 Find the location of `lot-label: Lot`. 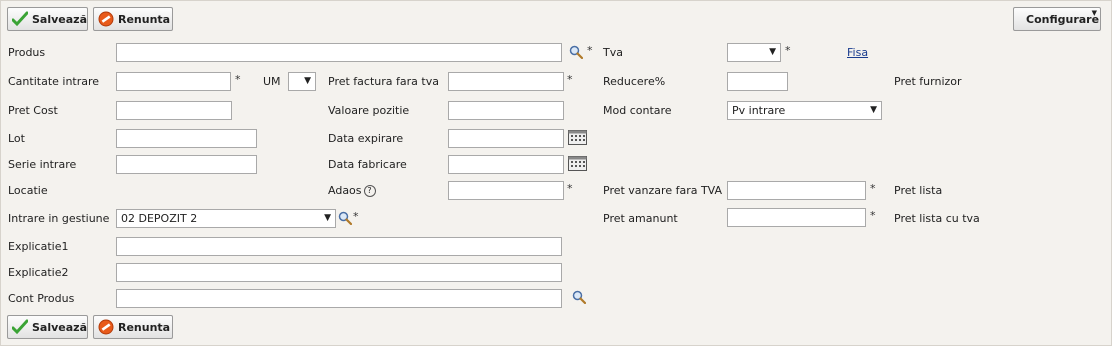

lot-label: Lot is located at coordinates (16, 138).